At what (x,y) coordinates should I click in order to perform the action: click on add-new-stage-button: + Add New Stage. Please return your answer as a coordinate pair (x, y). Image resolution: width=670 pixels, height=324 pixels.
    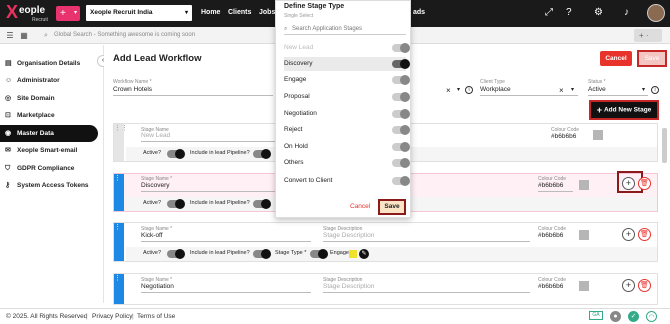
    Looking at the image, I should click on (624, 110).